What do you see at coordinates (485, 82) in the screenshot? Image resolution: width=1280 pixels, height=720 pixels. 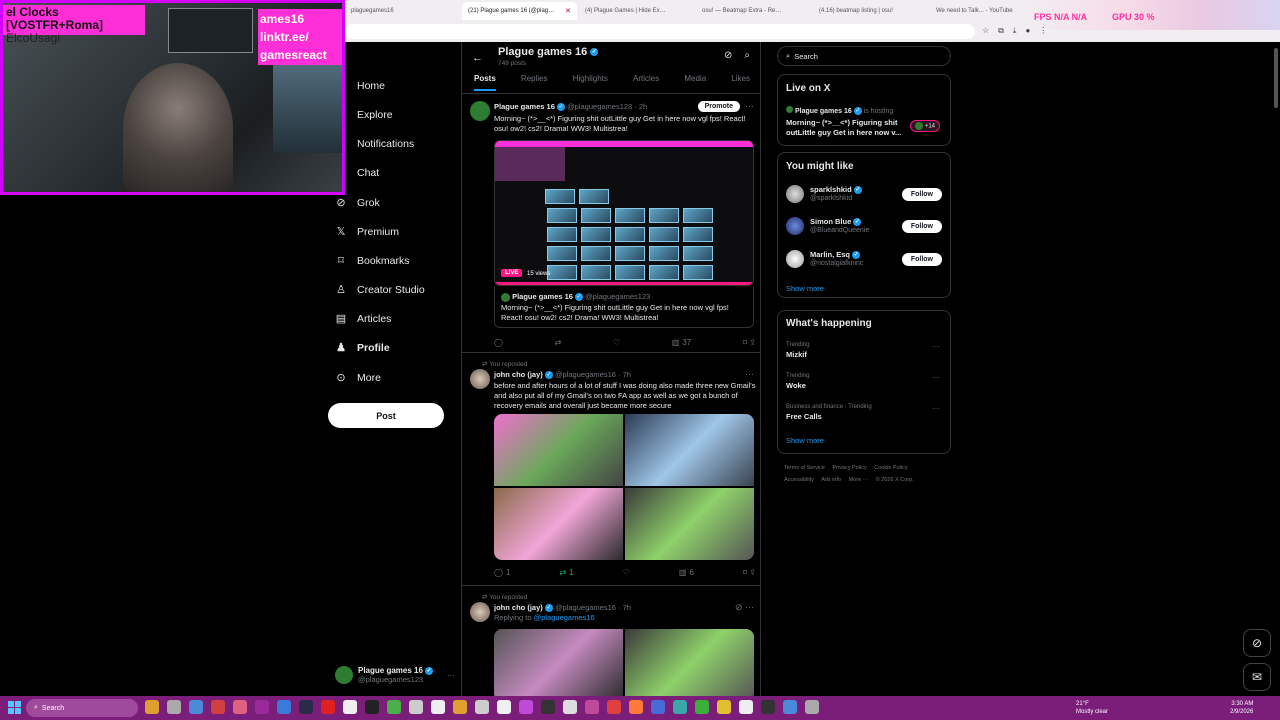 I see `tab-posts: Posts` at bounding box center [485, 82].